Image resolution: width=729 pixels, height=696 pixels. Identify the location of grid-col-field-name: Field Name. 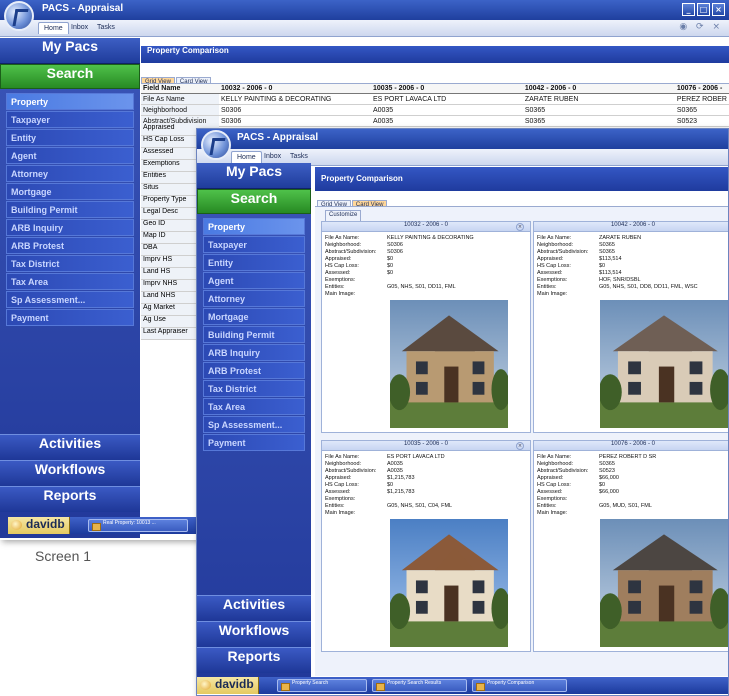
(180, 89).